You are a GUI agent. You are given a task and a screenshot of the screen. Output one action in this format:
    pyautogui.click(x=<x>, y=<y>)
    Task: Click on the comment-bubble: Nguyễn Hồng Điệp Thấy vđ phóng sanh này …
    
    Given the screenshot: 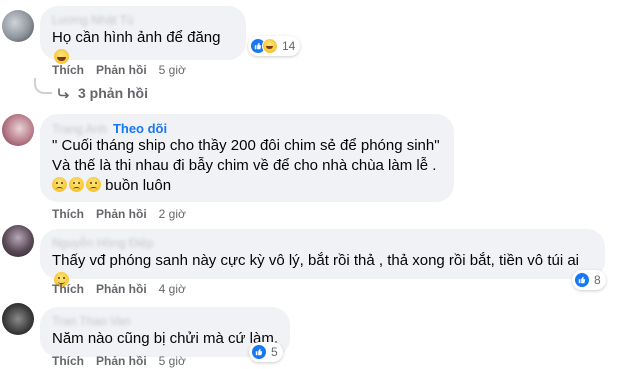 What is the action you would take?
    pyautogui.click(x=322, y=258)
    